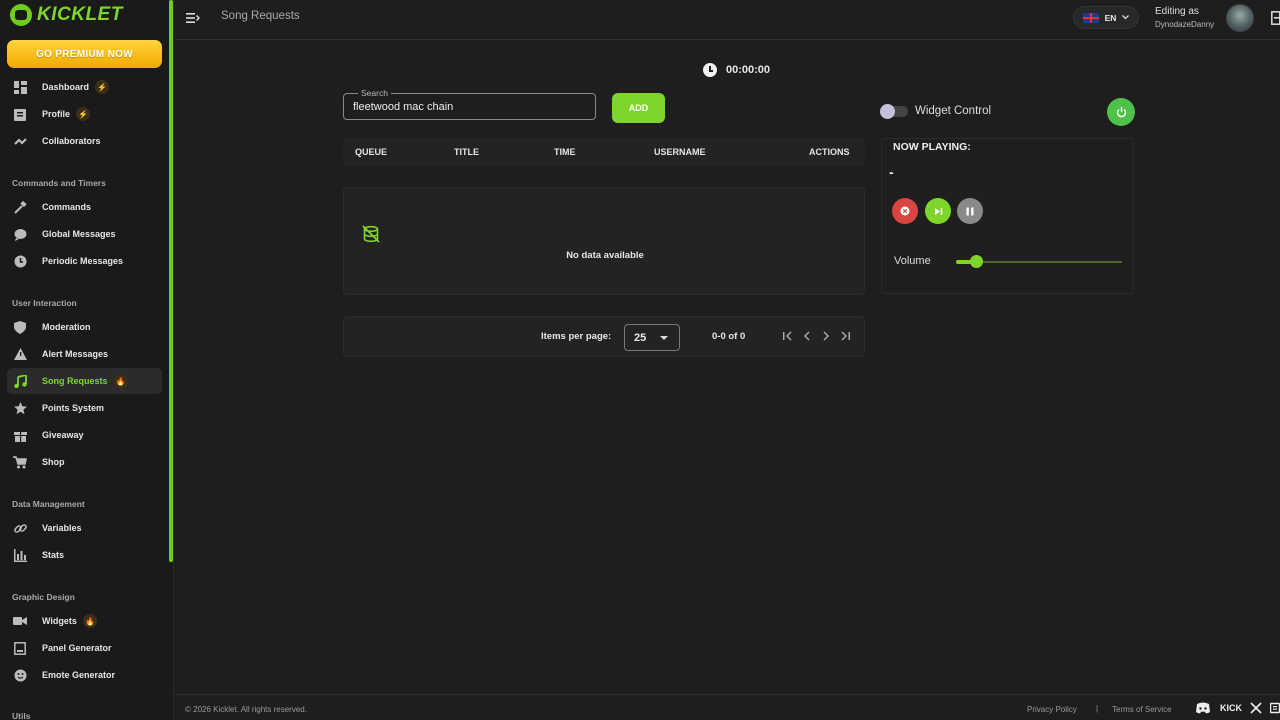  Describe the element at coordinates (1177, 11) in the screenshot. I see `editing-label: Editing as` at that location.